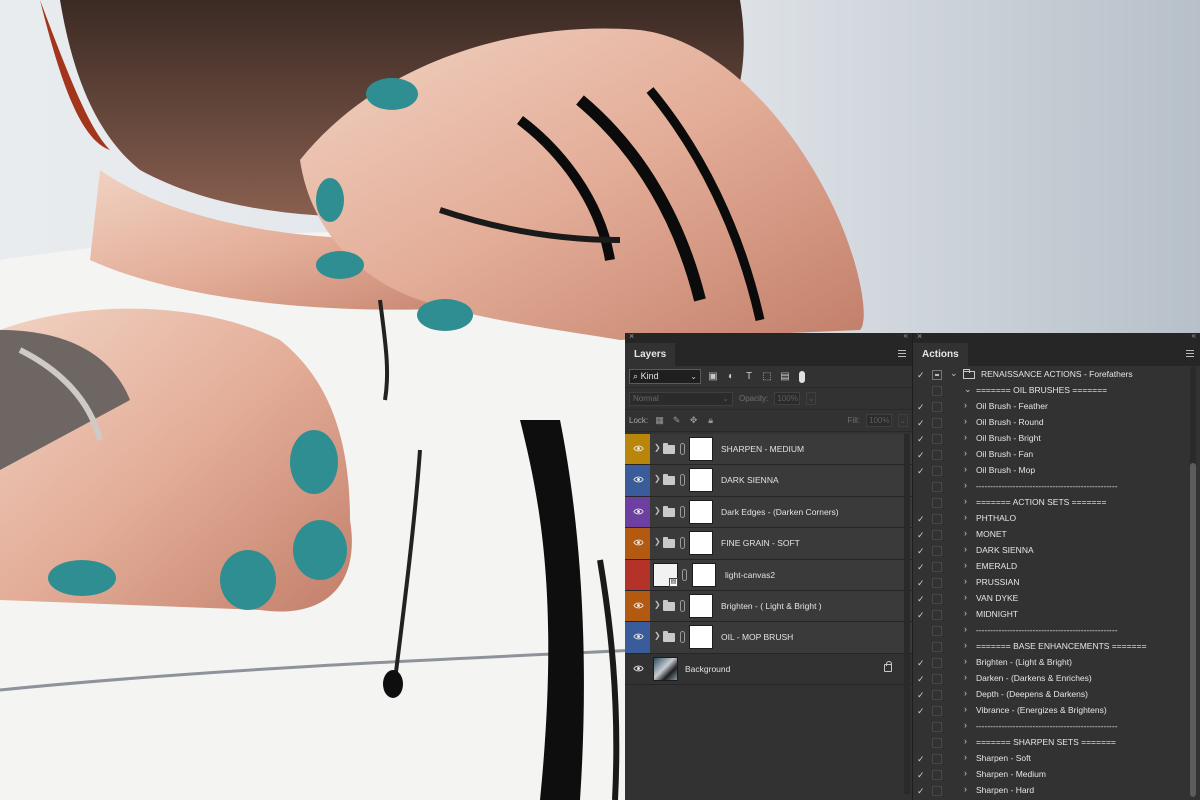  I want to click on scrollbar-thumb, so click(1193, 630).